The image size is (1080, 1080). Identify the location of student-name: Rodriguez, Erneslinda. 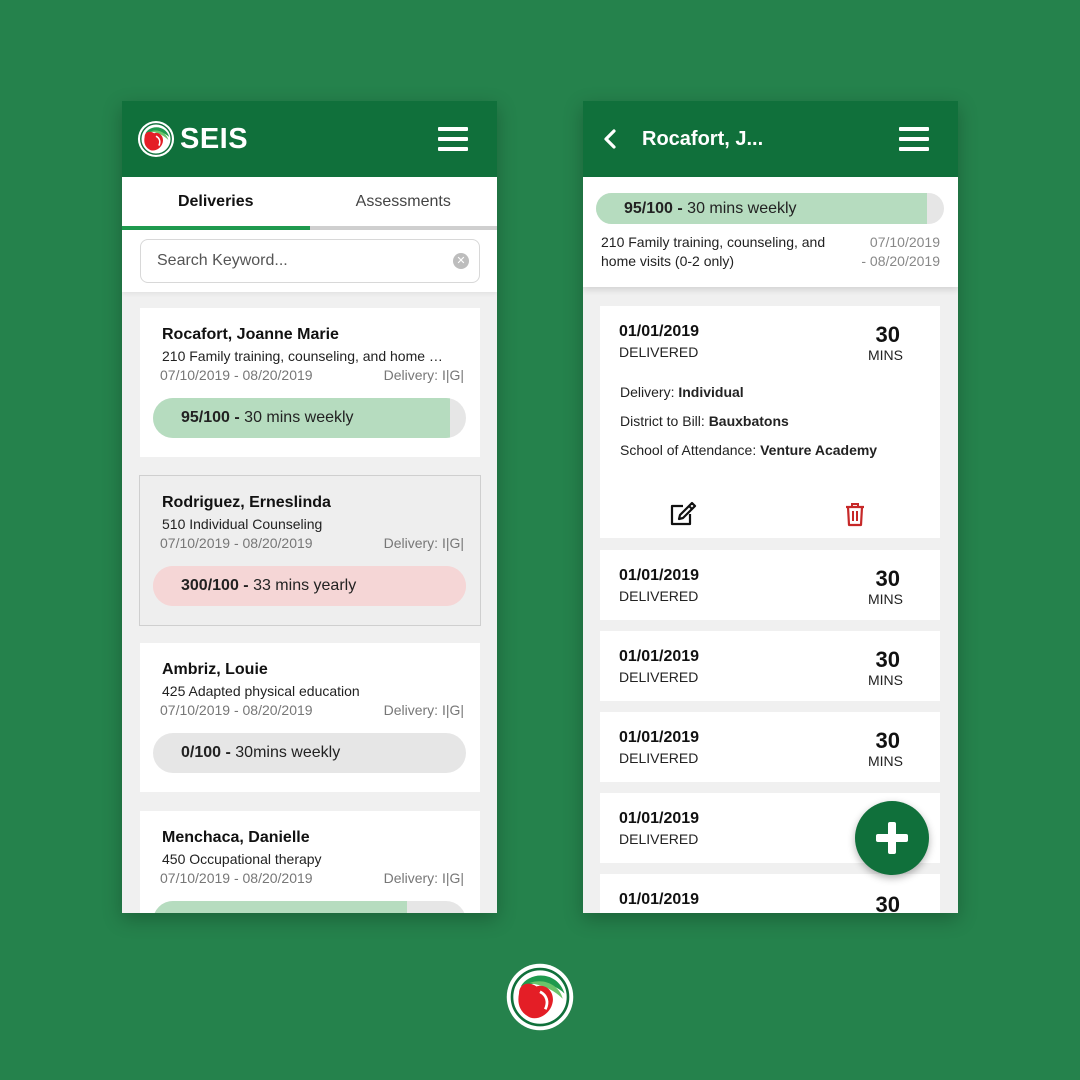
(246, 502).